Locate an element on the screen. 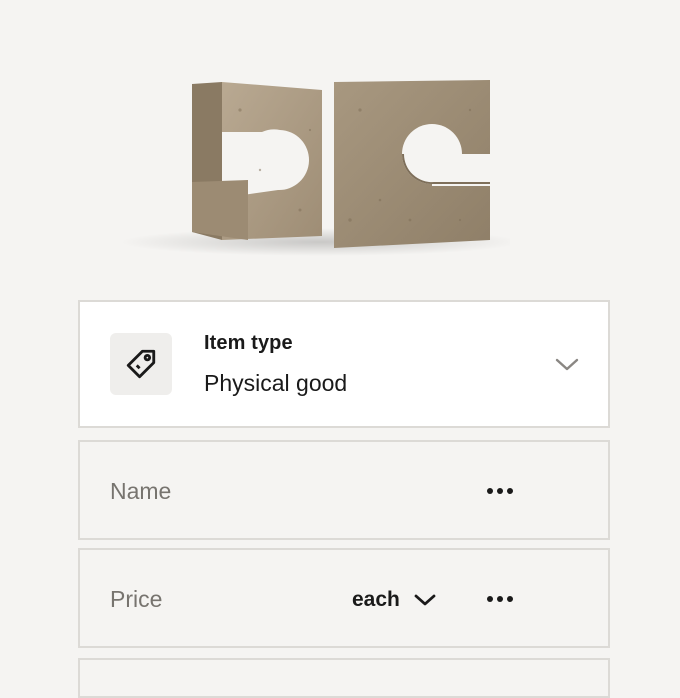 This screenshot has height=698, width=680. item-type-heading: Item type is located at coordinates (248, 343).